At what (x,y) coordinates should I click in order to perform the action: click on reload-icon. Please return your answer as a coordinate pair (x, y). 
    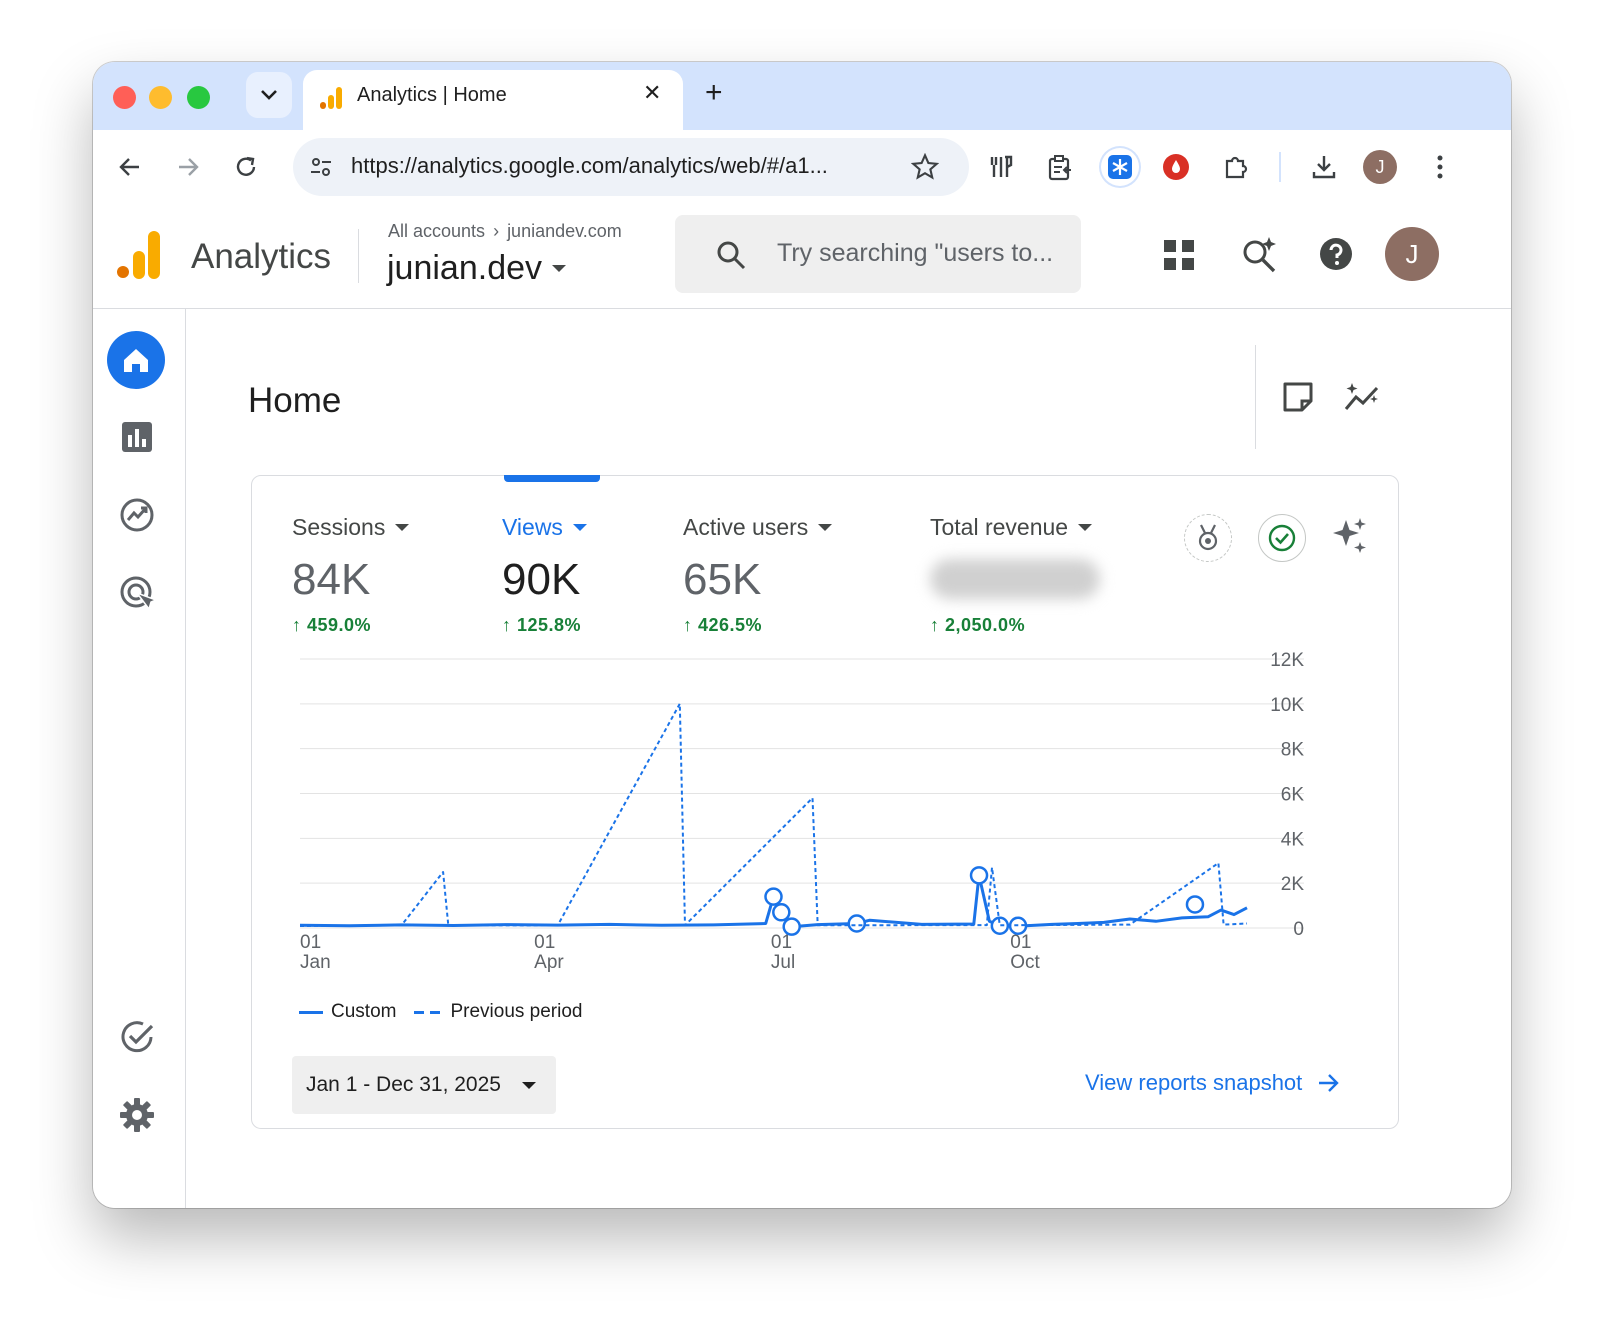
    Looking at the image, I should click on (246, 167).